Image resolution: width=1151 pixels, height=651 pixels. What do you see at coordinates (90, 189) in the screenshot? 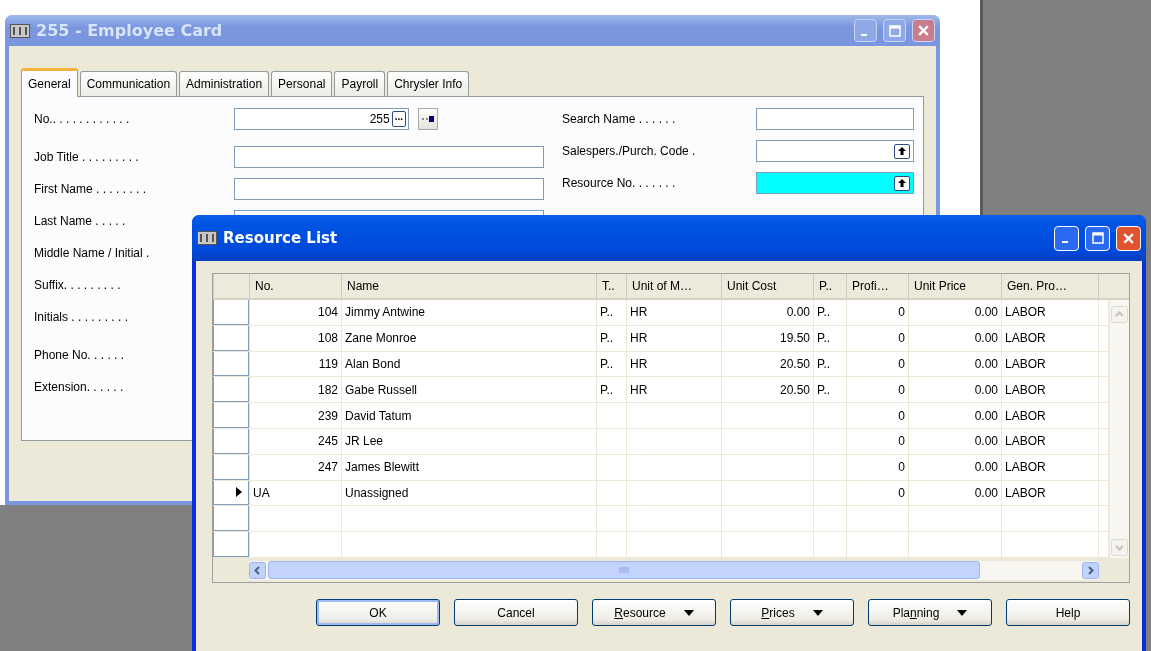
I see `field-label: First Name . . . . . . . .` at bounding box center [90, 189].